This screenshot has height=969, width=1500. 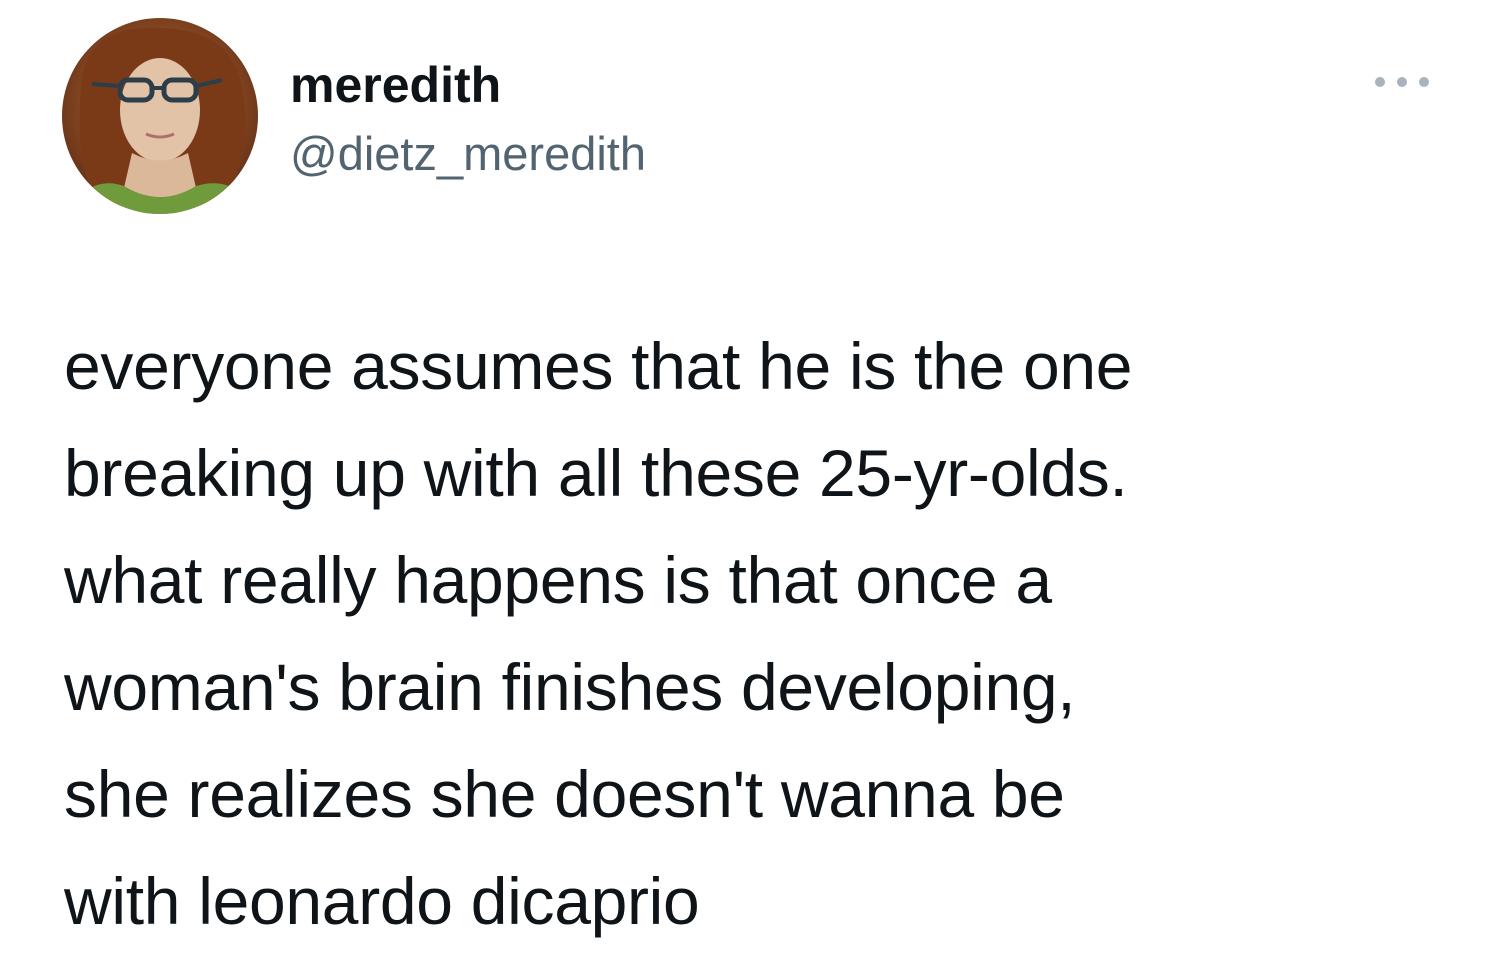 I want to click on profile-photo-icon, so click(x=160, y=116).